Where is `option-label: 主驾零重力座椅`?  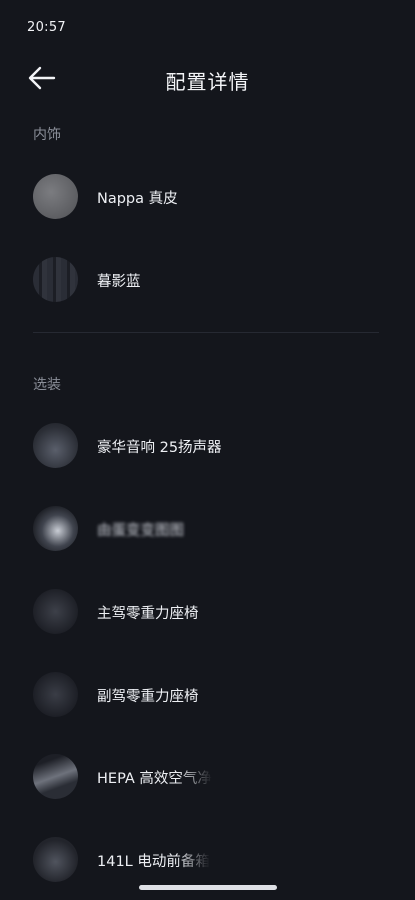
option-label: 主驾零重力座椅 is located at coordinates (148, 614).